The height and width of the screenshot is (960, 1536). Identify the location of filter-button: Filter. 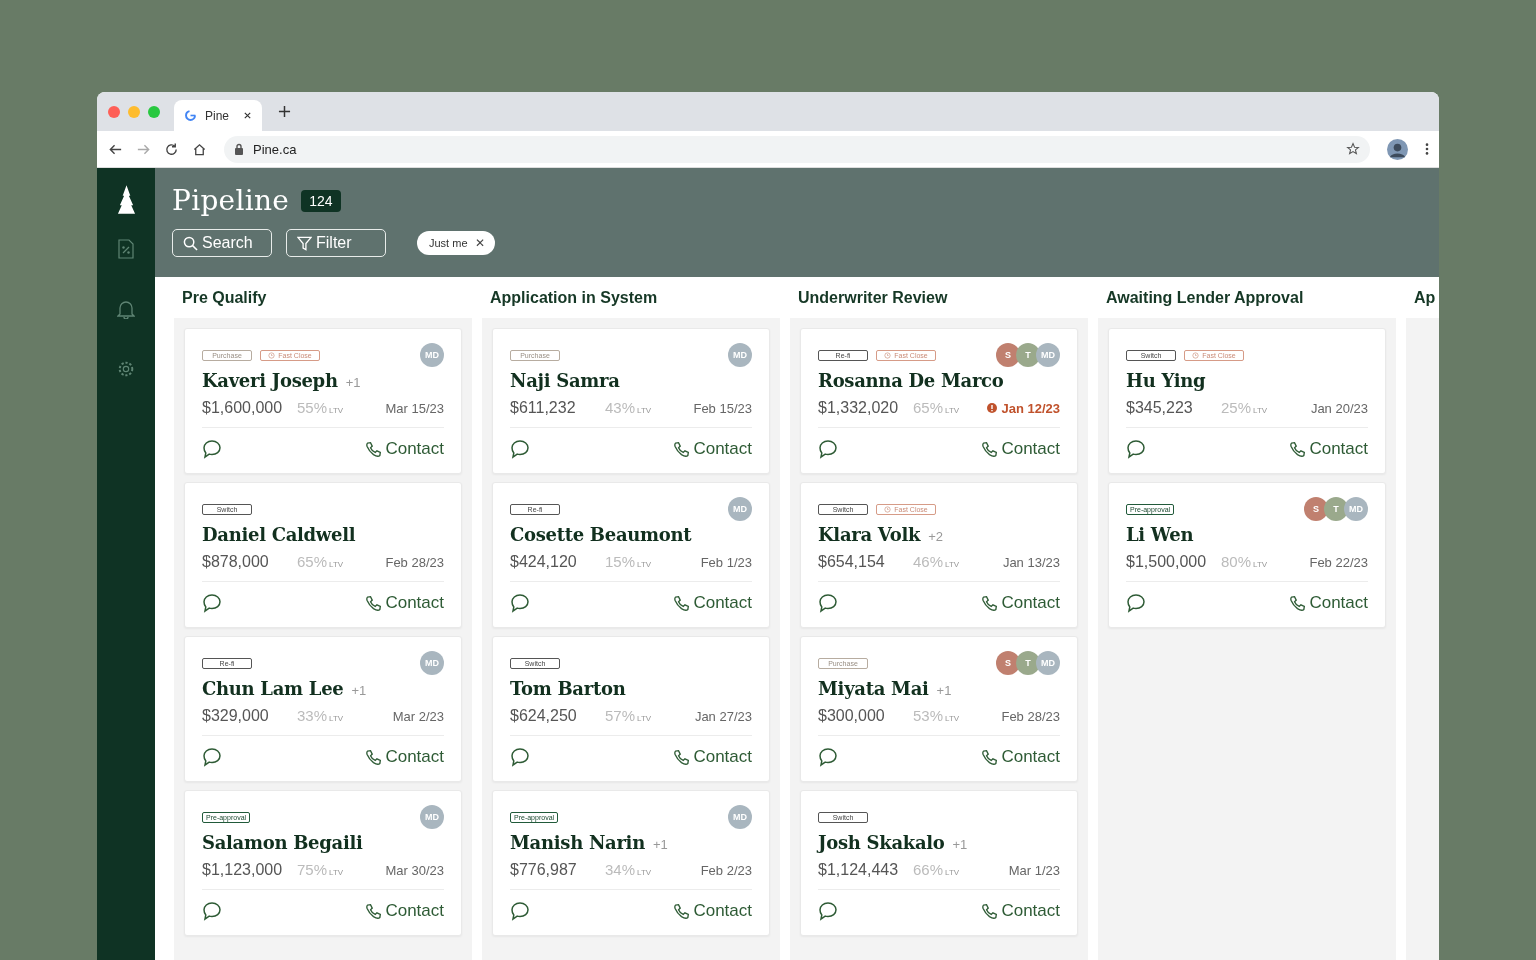
(336, 243).